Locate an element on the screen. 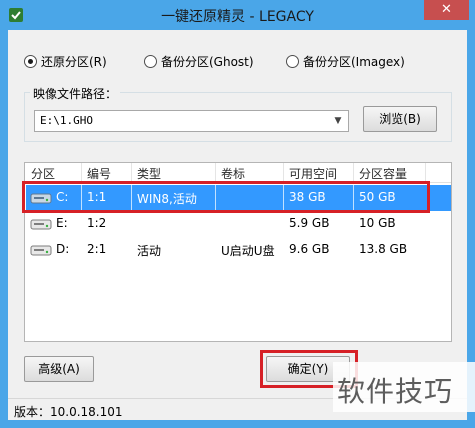 This screenshot has width=475, height=428. table-row: E: 1:2 5.9 GB 10 GB is located at coordinates (238, 224).